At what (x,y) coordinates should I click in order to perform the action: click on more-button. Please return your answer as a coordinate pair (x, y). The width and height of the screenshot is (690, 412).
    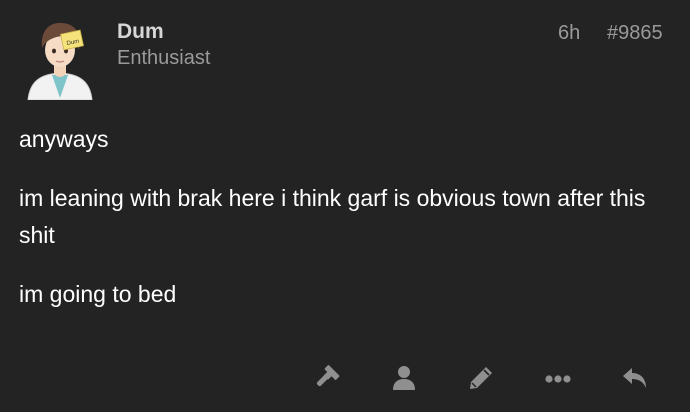
    Looking at the image, I should click on (558, 378).